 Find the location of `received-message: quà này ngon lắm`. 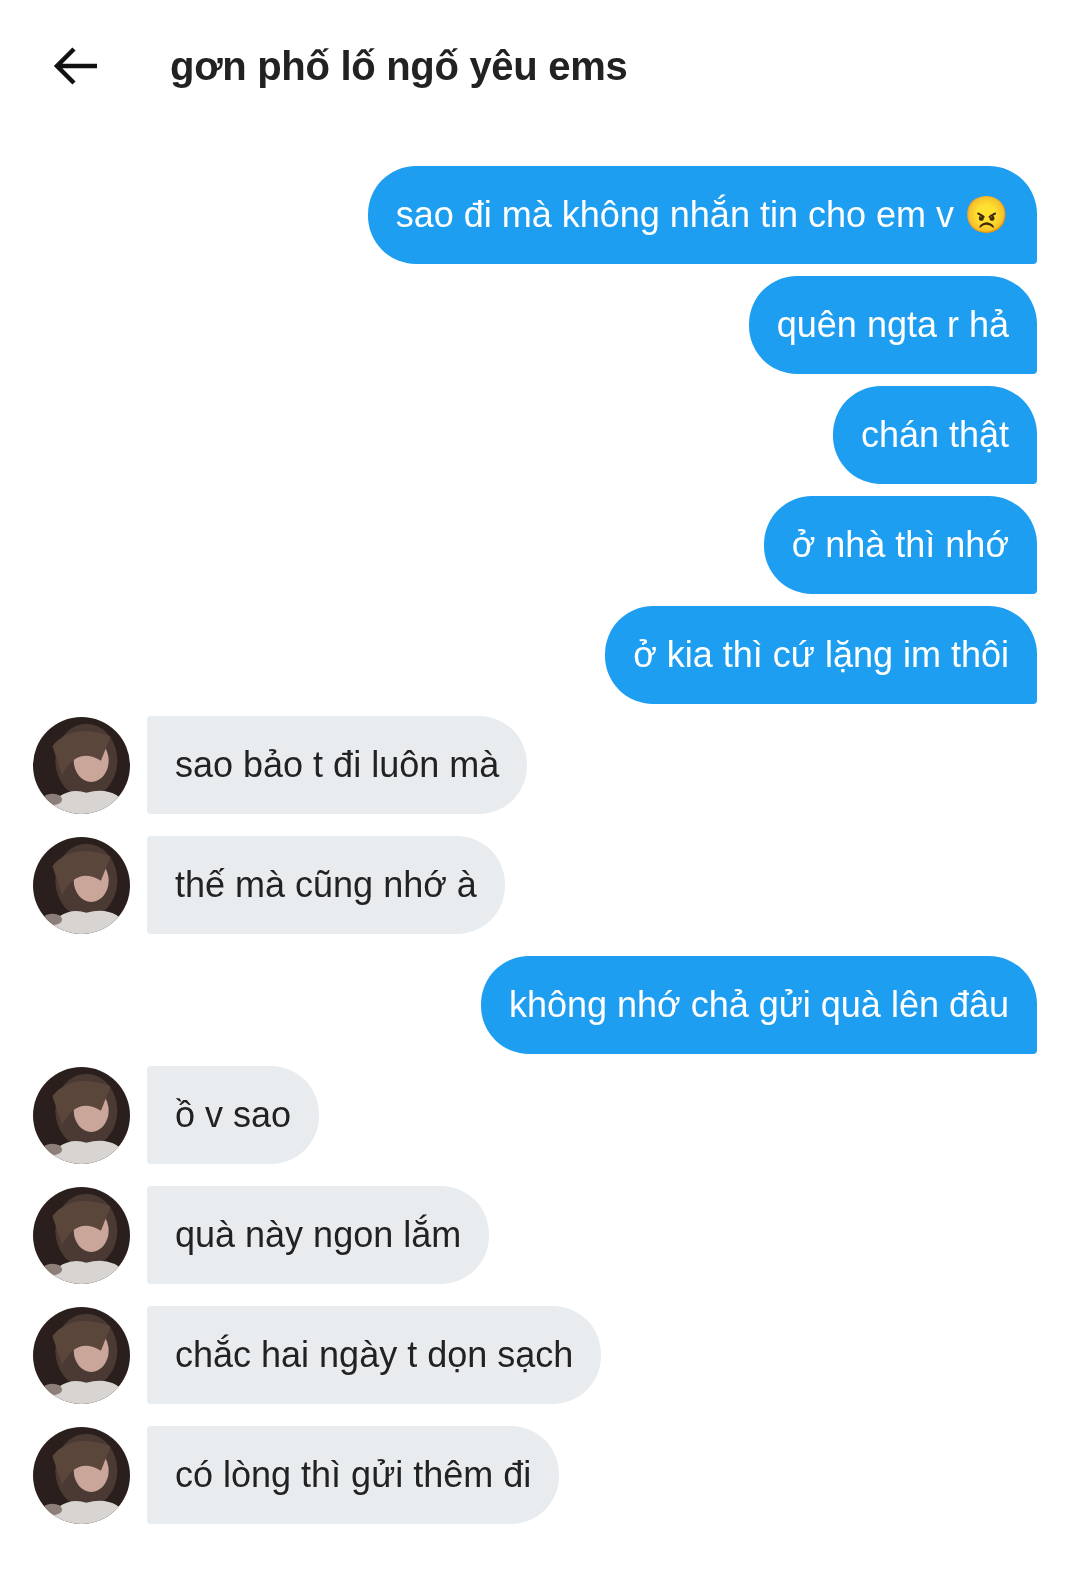

received-message: quà này ngon lắm is located at coordinates (318, 1235).